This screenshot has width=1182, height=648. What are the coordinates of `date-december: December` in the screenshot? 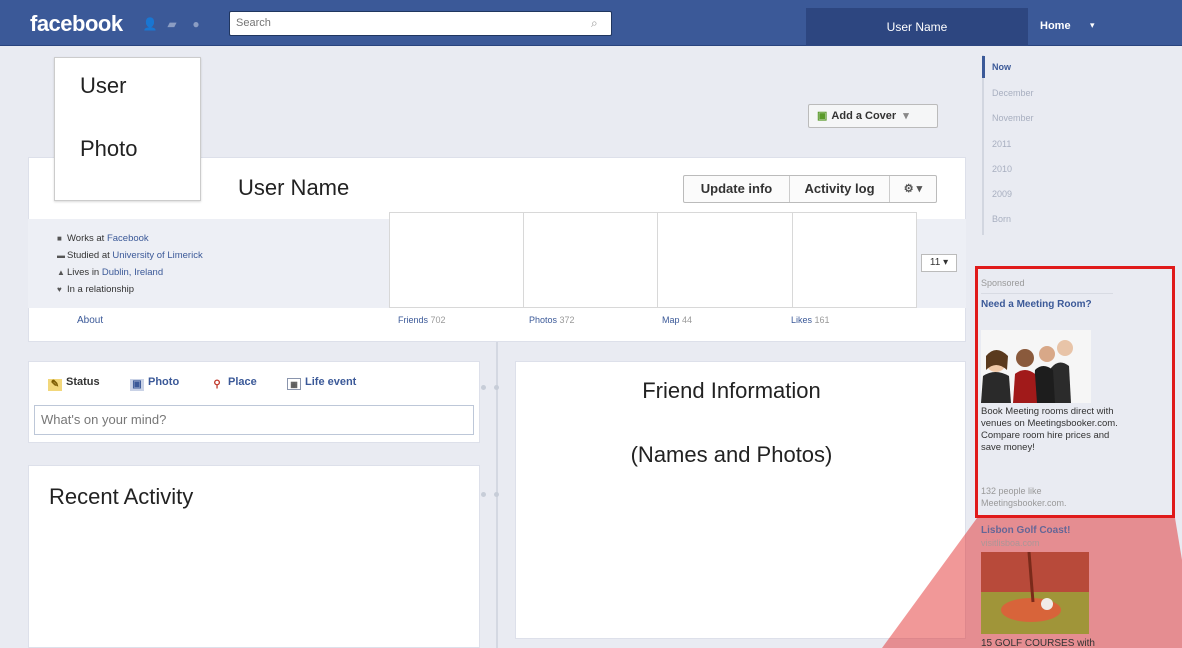 It's located at (1013, 93).